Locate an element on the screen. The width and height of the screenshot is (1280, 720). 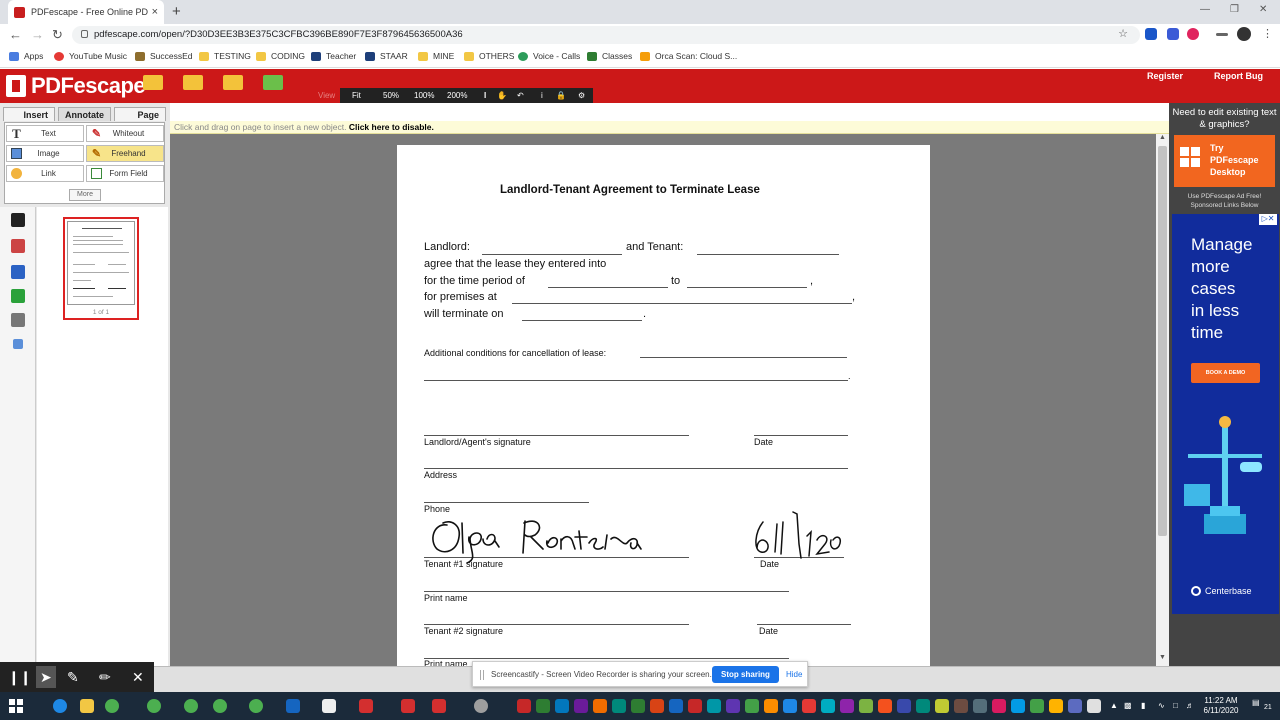
mail-icon is located at coordinates (329, 706).